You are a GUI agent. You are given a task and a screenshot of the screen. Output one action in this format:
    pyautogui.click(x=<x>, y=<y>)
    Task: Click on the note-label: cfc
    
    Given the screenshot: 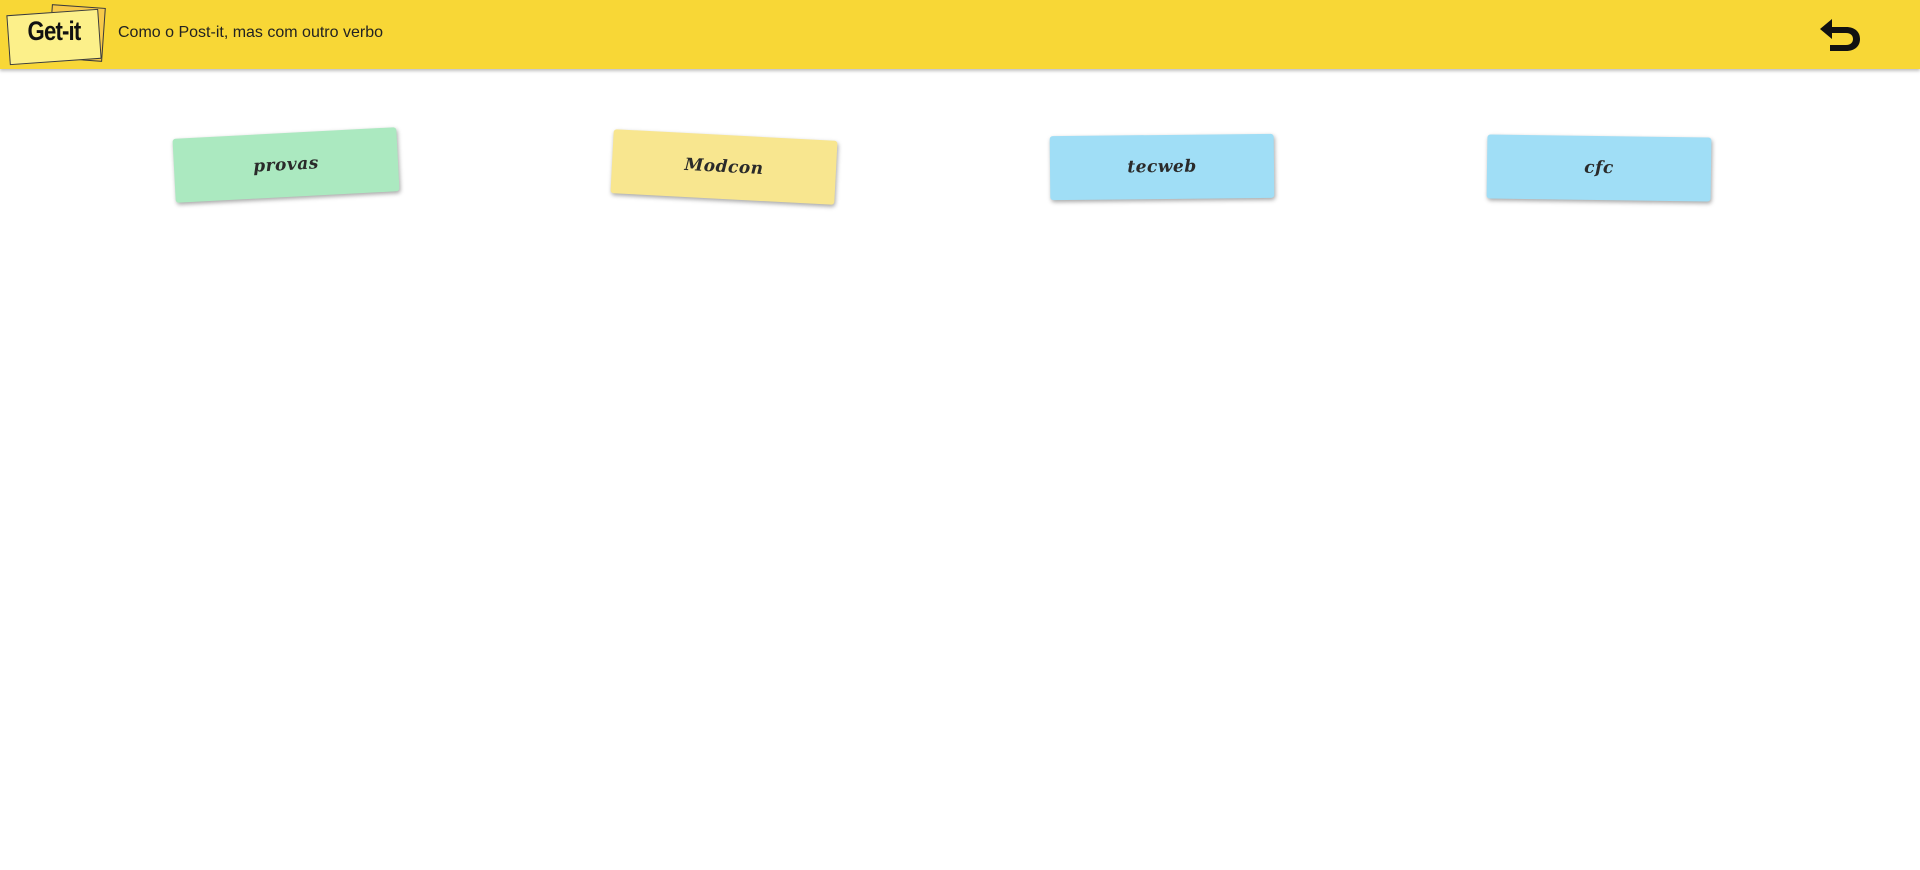 What is the action you would take?
    pyautogui.click(x=1599, y=168)
    